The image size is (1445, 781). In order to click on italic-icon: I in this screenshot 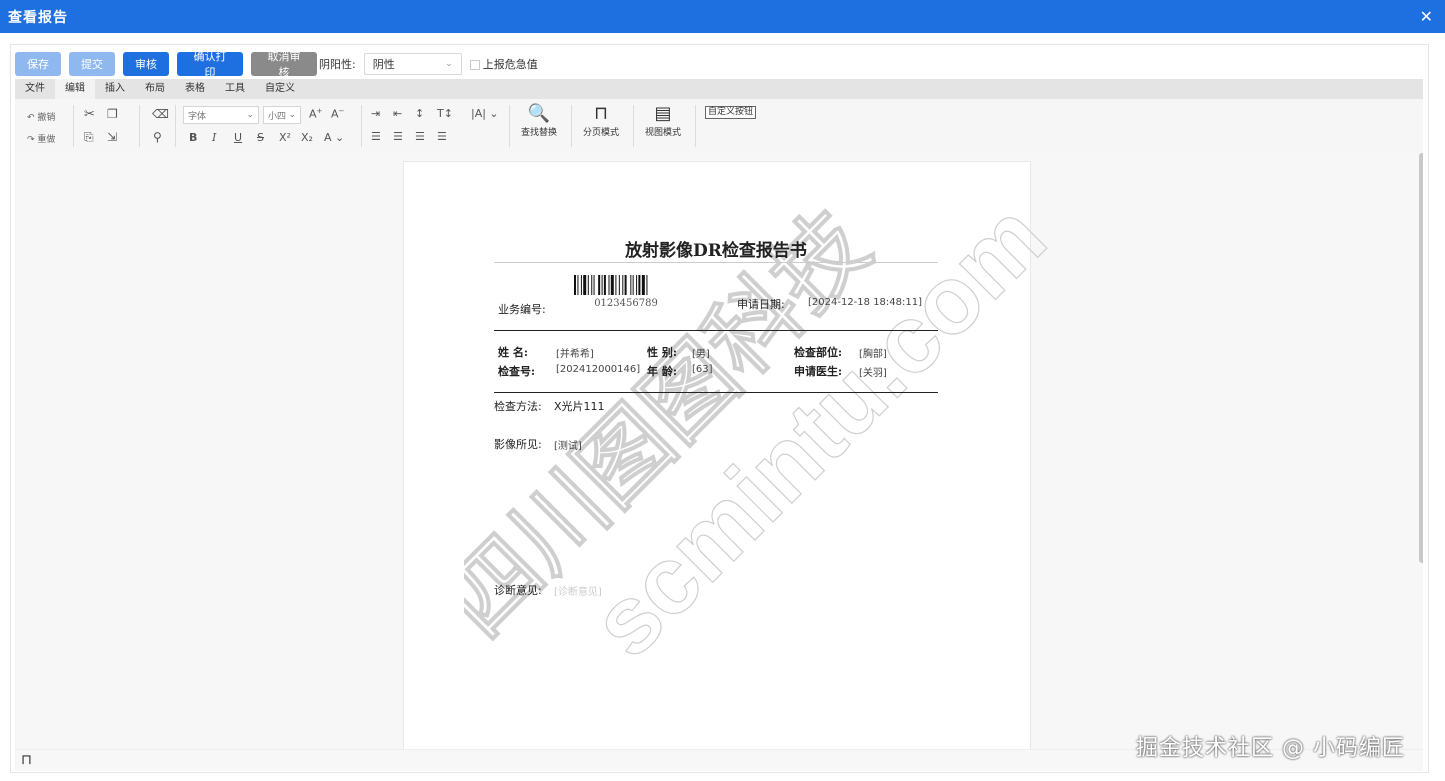, I will do `click(214, 137)`.